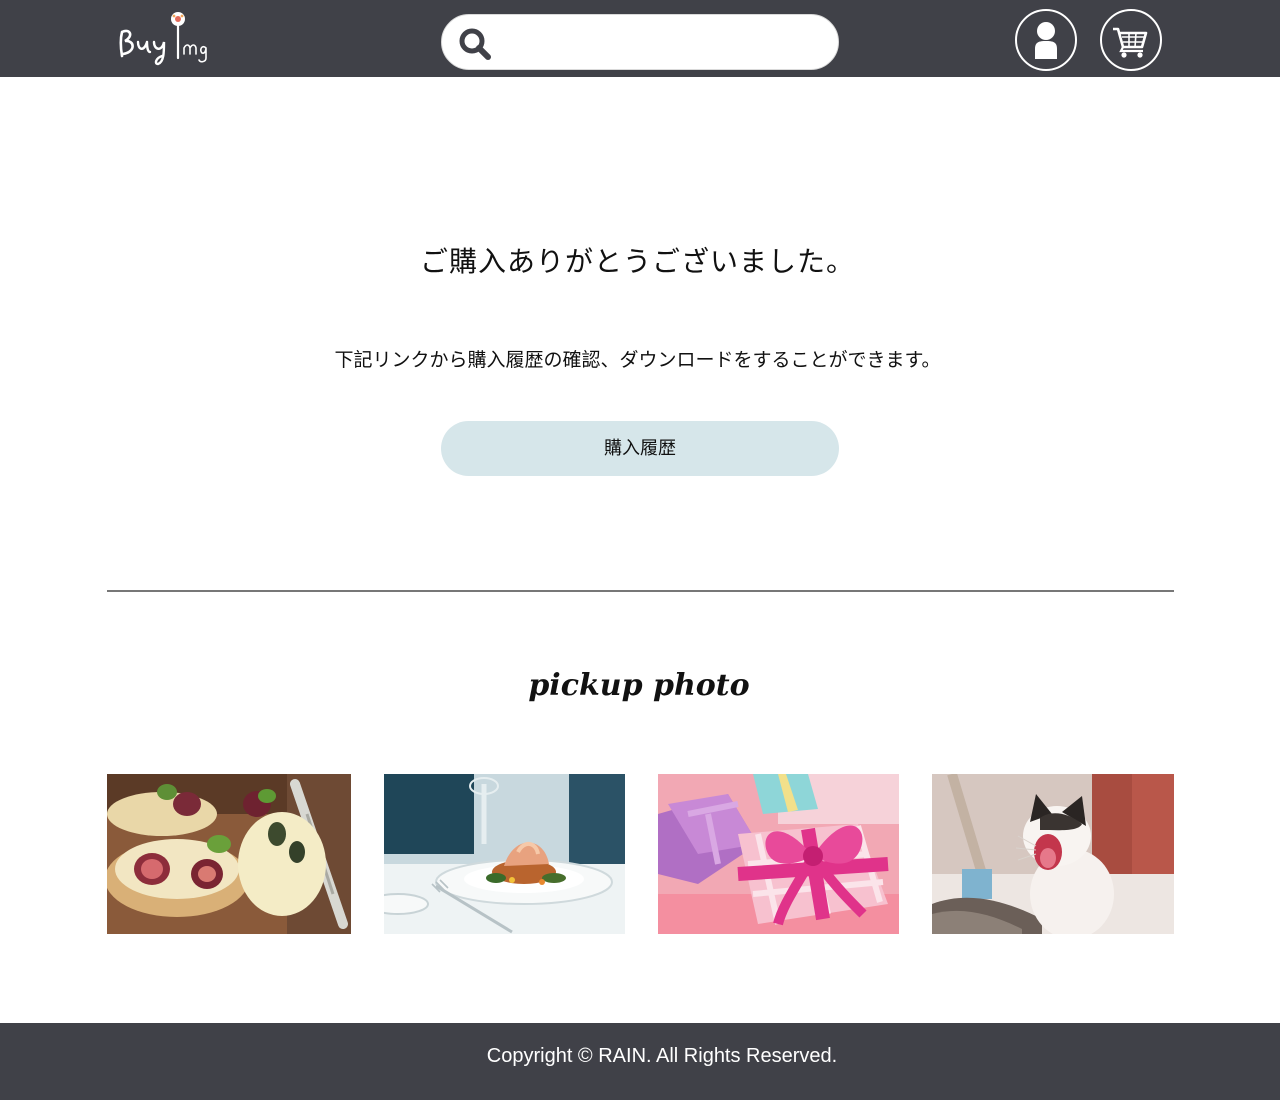  I want to click on footer: Copyright © RAIN. All Rights Reserved., so click(640, 1061).